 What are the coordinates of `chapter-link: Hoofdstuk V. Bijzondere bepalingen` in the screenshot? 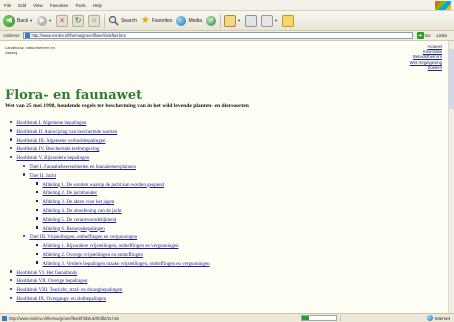 It's located at (52, 158).